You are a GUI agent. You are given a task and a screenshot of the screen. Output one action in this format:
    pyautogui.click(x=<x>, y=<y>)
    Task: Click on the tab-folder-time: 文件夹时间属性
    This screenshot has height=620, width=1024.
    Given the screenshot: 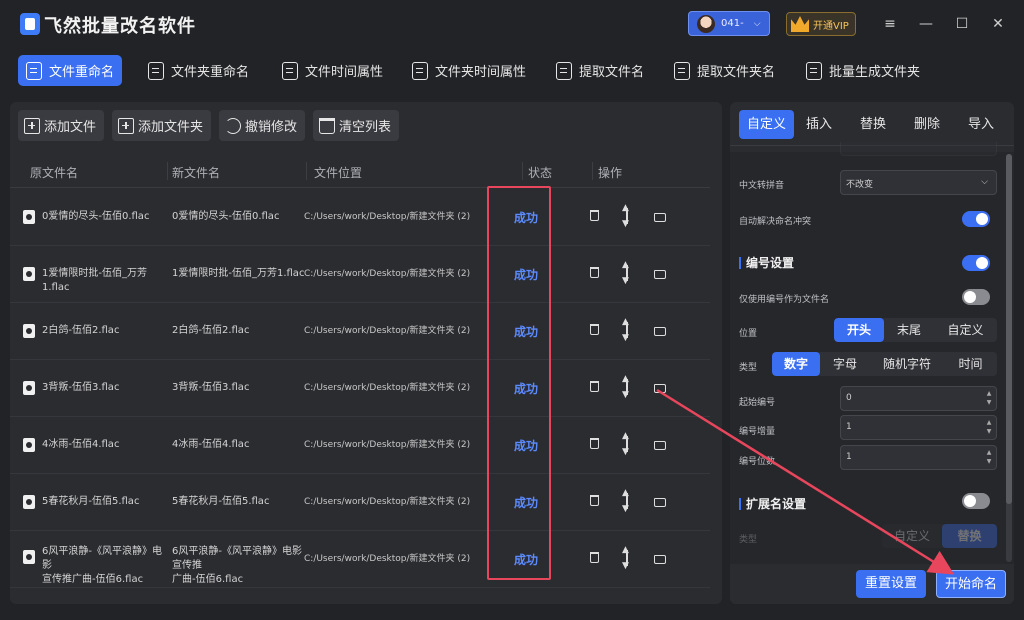 What is the action you would take?
    pyautogui.click(x=469, y=70)
    